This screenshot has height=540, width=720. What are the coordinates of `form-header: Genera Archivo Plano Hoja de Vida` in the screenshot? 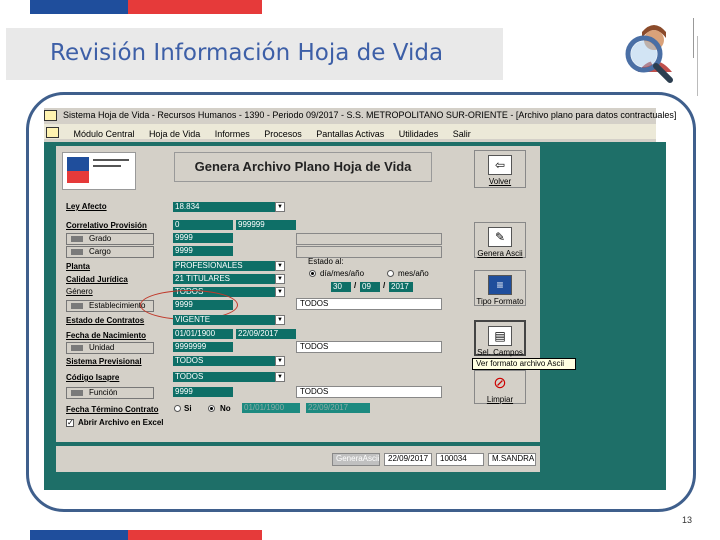 It's located at (303, 167).